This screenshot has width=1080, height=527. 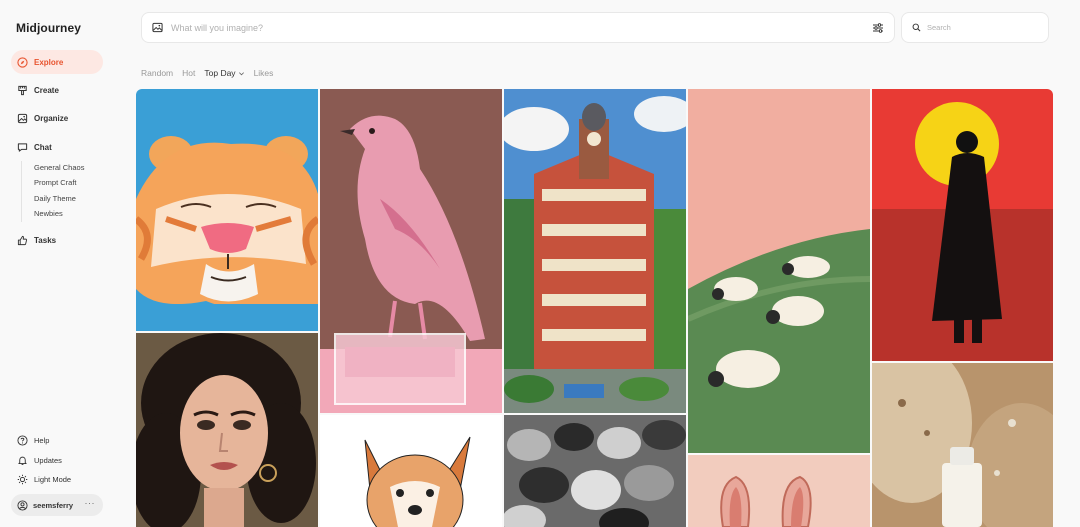 I want to click on image-icon, so click(x=22, y=118).